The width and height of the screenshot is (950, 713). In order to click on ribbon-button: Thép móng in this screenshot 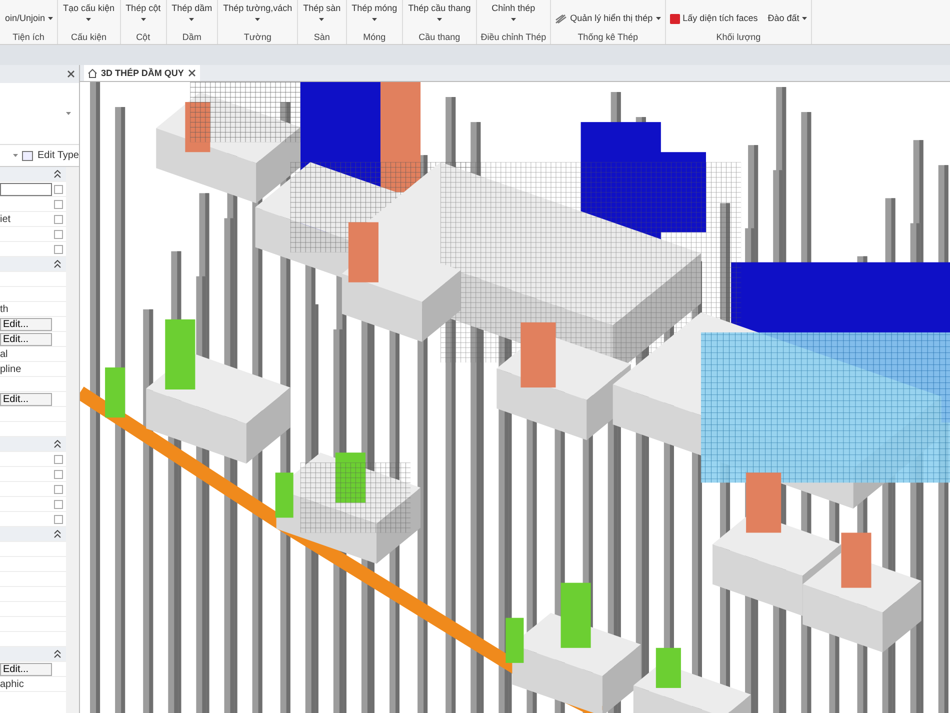, I will do `click(374, 8)`.